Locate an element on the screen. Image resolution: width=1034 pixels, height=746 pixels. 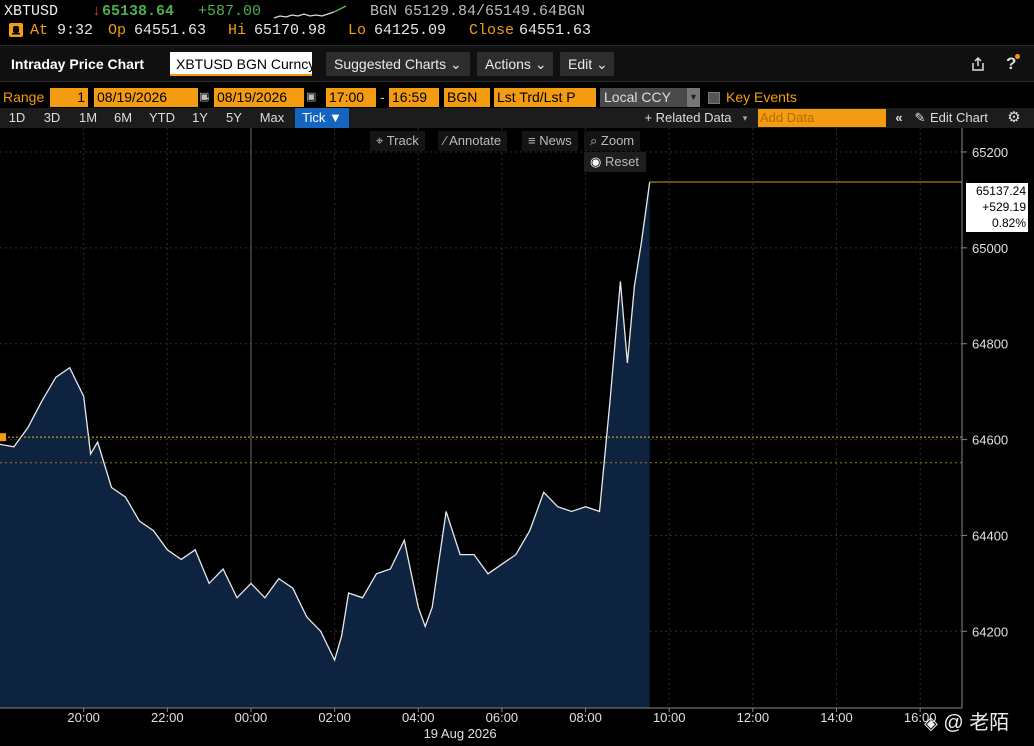
dropdown-arrow-icon: ▼ is located at coordinates (693, 97).